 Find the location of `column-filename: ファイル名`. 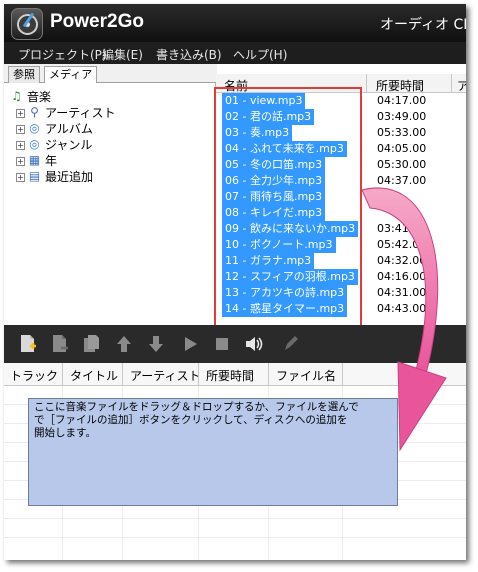

column-filename: ファイル名 is located at coordinates (306, 375).